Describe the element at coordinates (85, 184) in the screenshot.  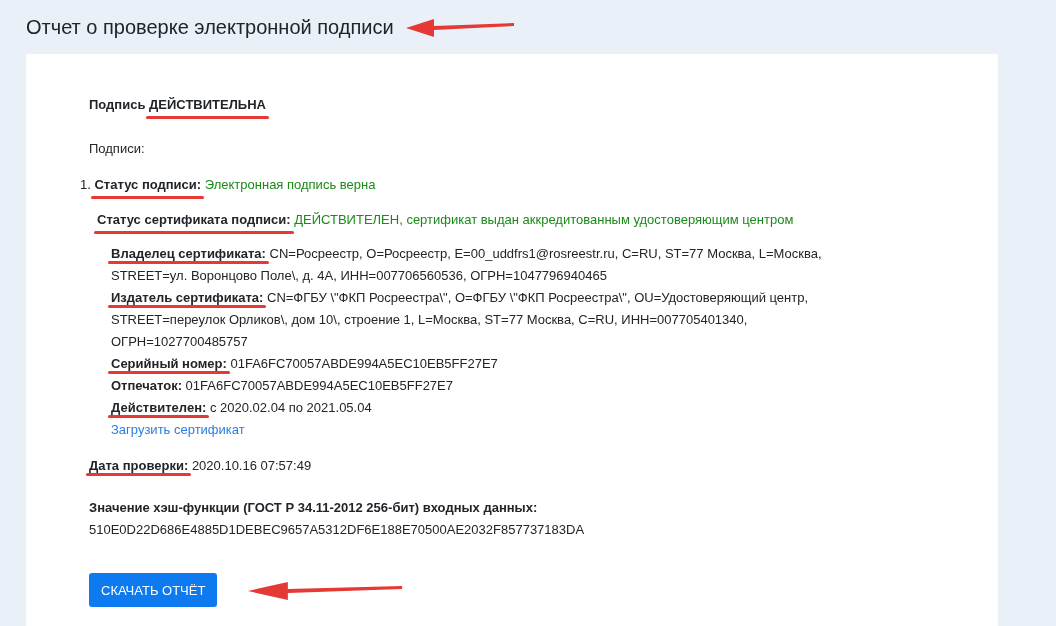
I see `list-number: 1.` at that location.